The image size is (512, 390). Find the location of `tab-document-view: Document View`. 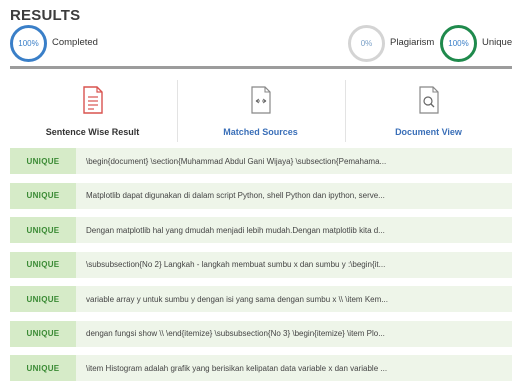

tab-document-view: Document View is located at coordinates (428, 111).